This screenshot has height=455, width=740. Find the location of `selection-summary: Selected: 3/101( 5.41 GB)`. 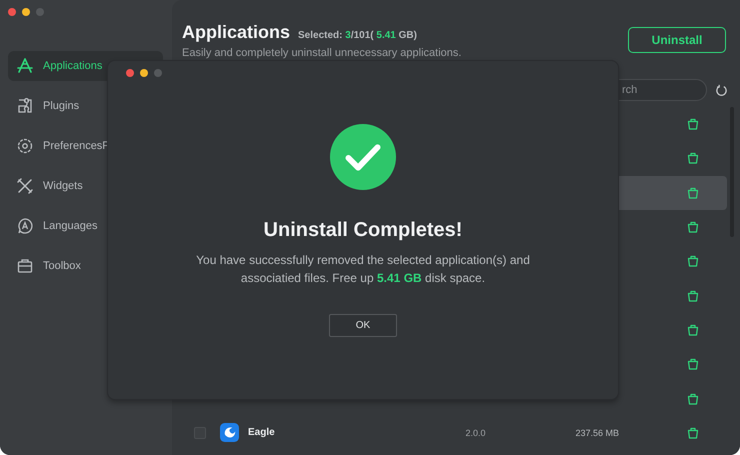

selection-summary: Selected: 3/101( 5.41 GB) is located at coordinates (357, 35).